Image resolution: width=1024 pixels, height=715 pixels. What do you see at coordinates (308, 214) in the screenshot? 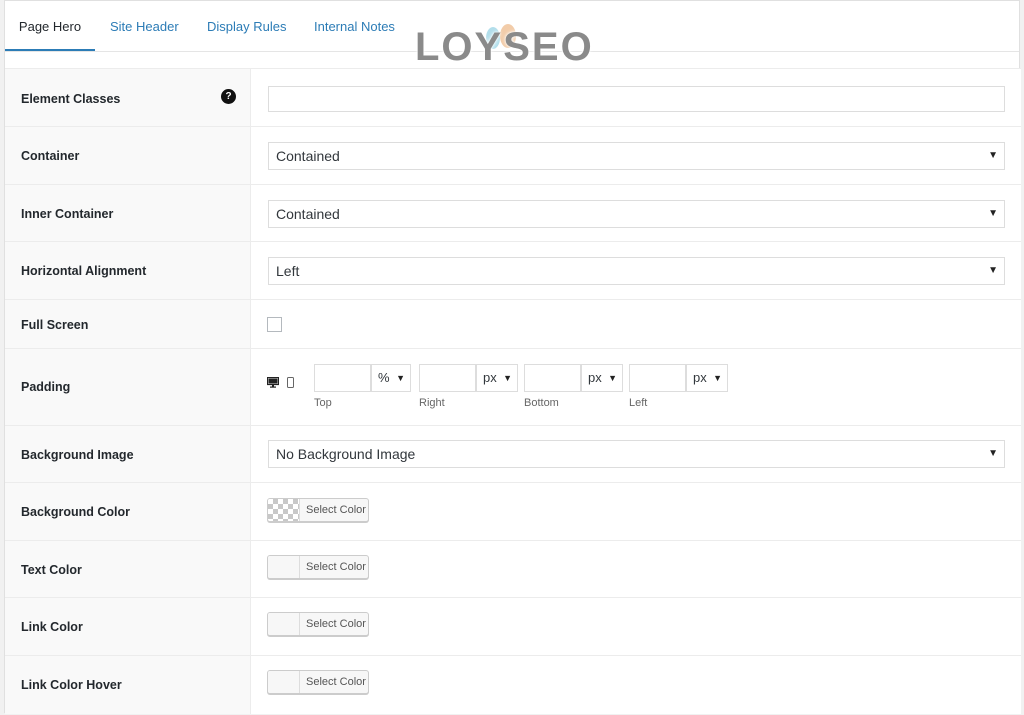
I see `inner-container-value: Contained` at bounding box center [308, 214].